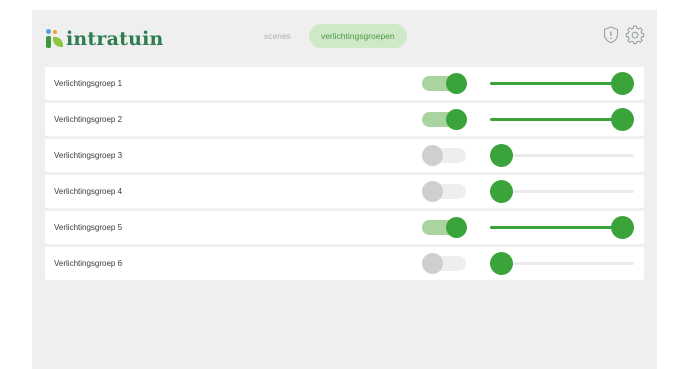  I want to click on header: intratuin scenes verlichtingsgroepen, so click(344, 36).